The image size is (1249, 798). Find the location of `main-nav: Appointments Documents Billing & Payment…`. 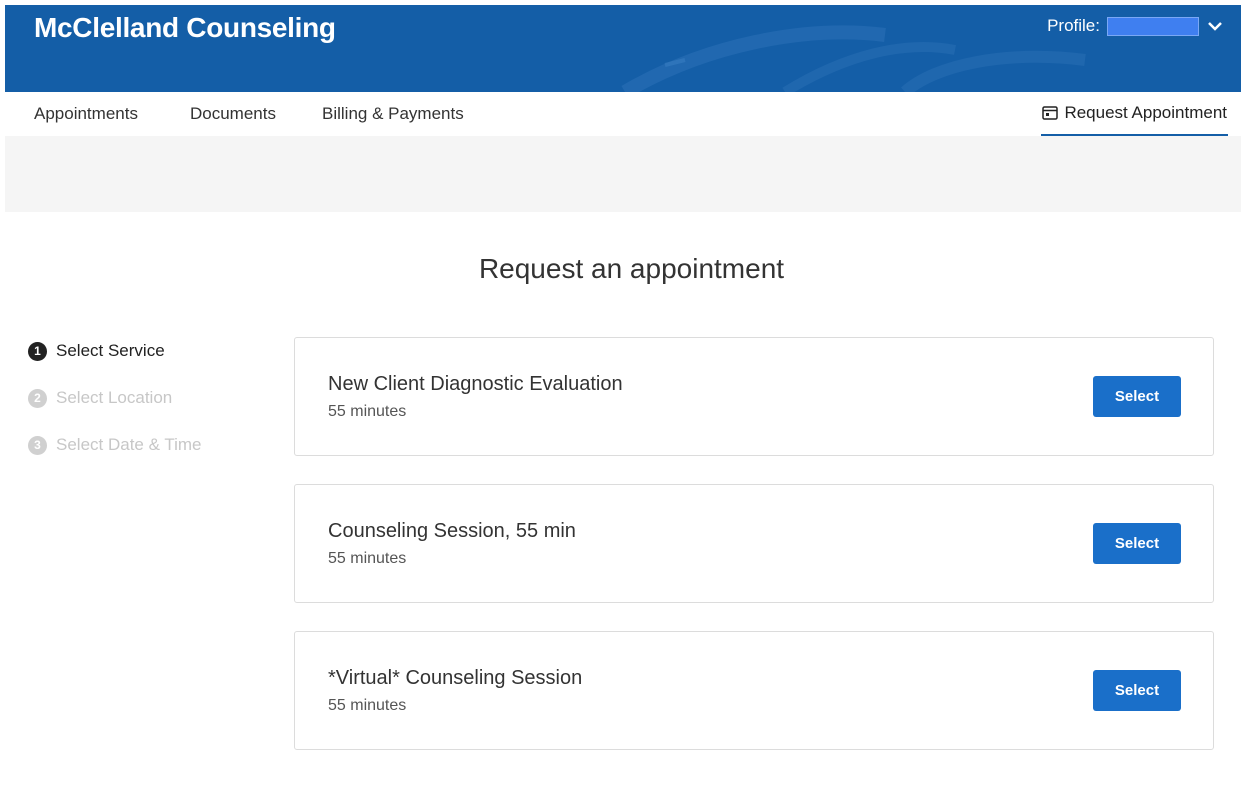

main-nav: Appointments Documents Billing & Payment… is located at coordinates (623, 114).